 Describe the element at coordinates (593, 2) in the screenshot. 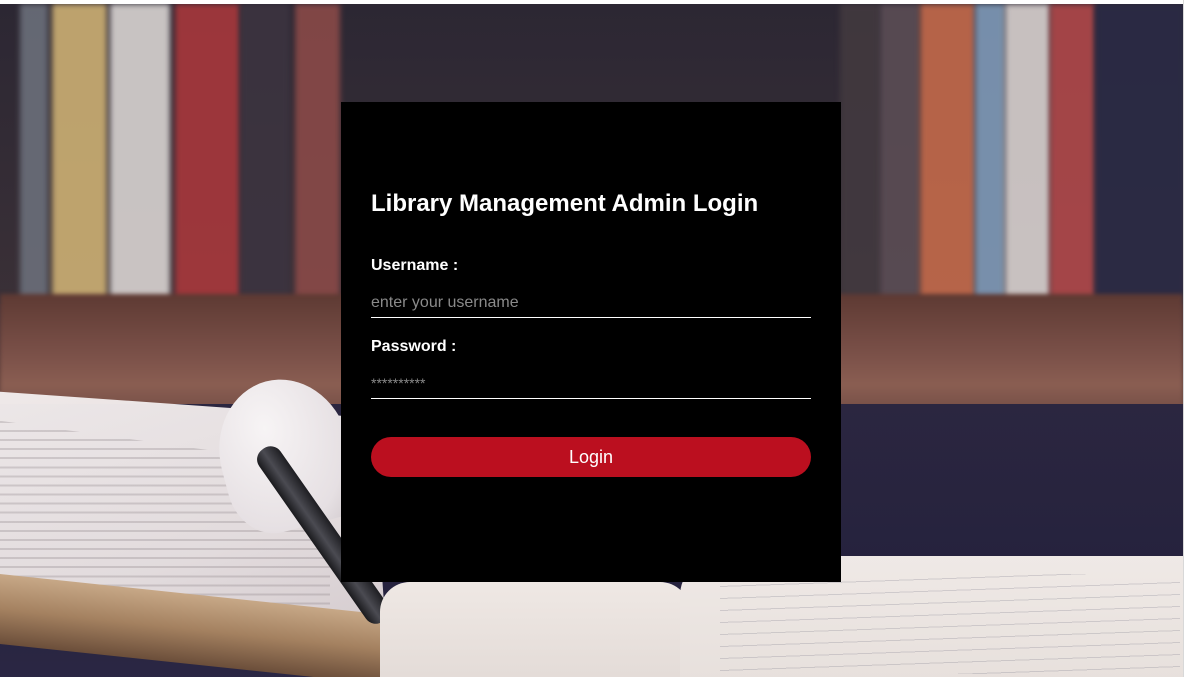

I see `window-top-border` at that location.